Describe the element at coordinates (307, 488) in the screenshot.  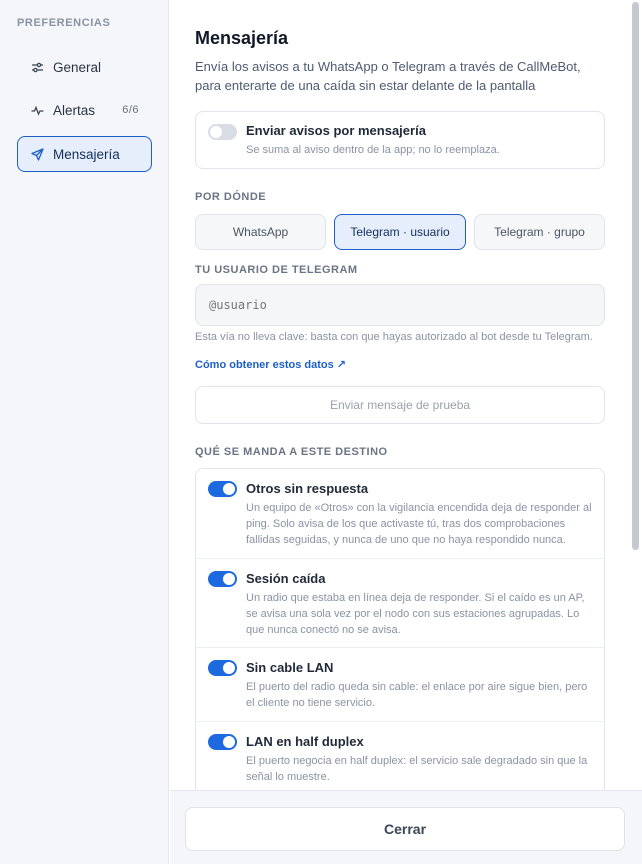
I see `alert-title: Otros sin respuesta` at that location.